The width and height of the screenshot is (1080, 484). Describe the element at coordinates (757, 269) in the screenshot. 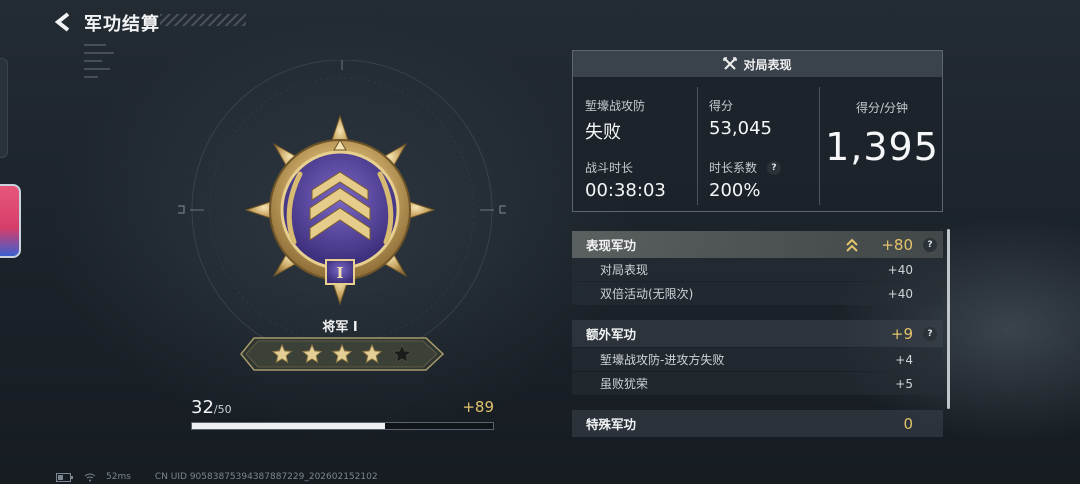

I see `merit-item: 对局表现 +40` at that location.